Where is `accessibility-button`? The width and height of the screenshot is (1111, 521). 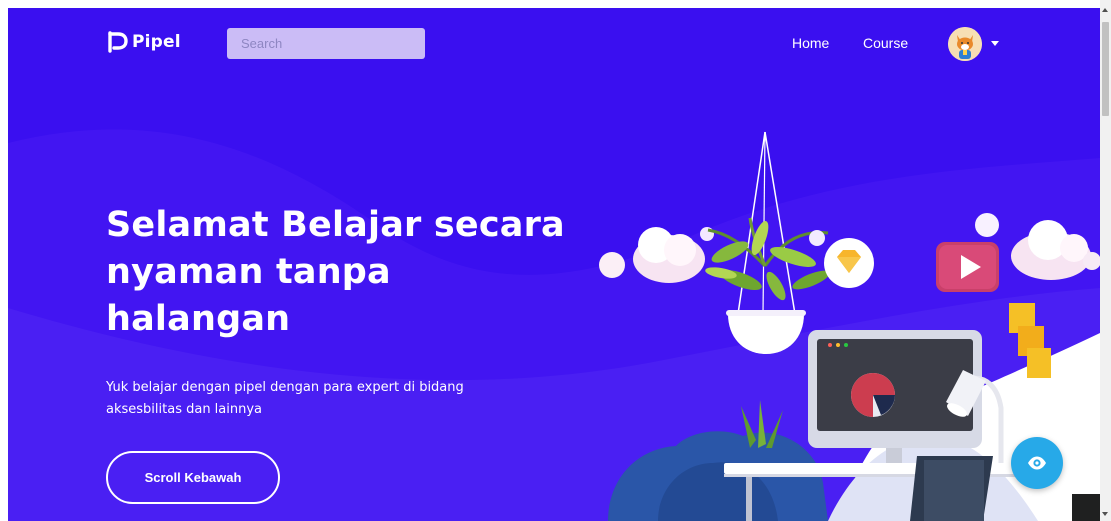
accessibility-button is located at coordinates (1037, 463).